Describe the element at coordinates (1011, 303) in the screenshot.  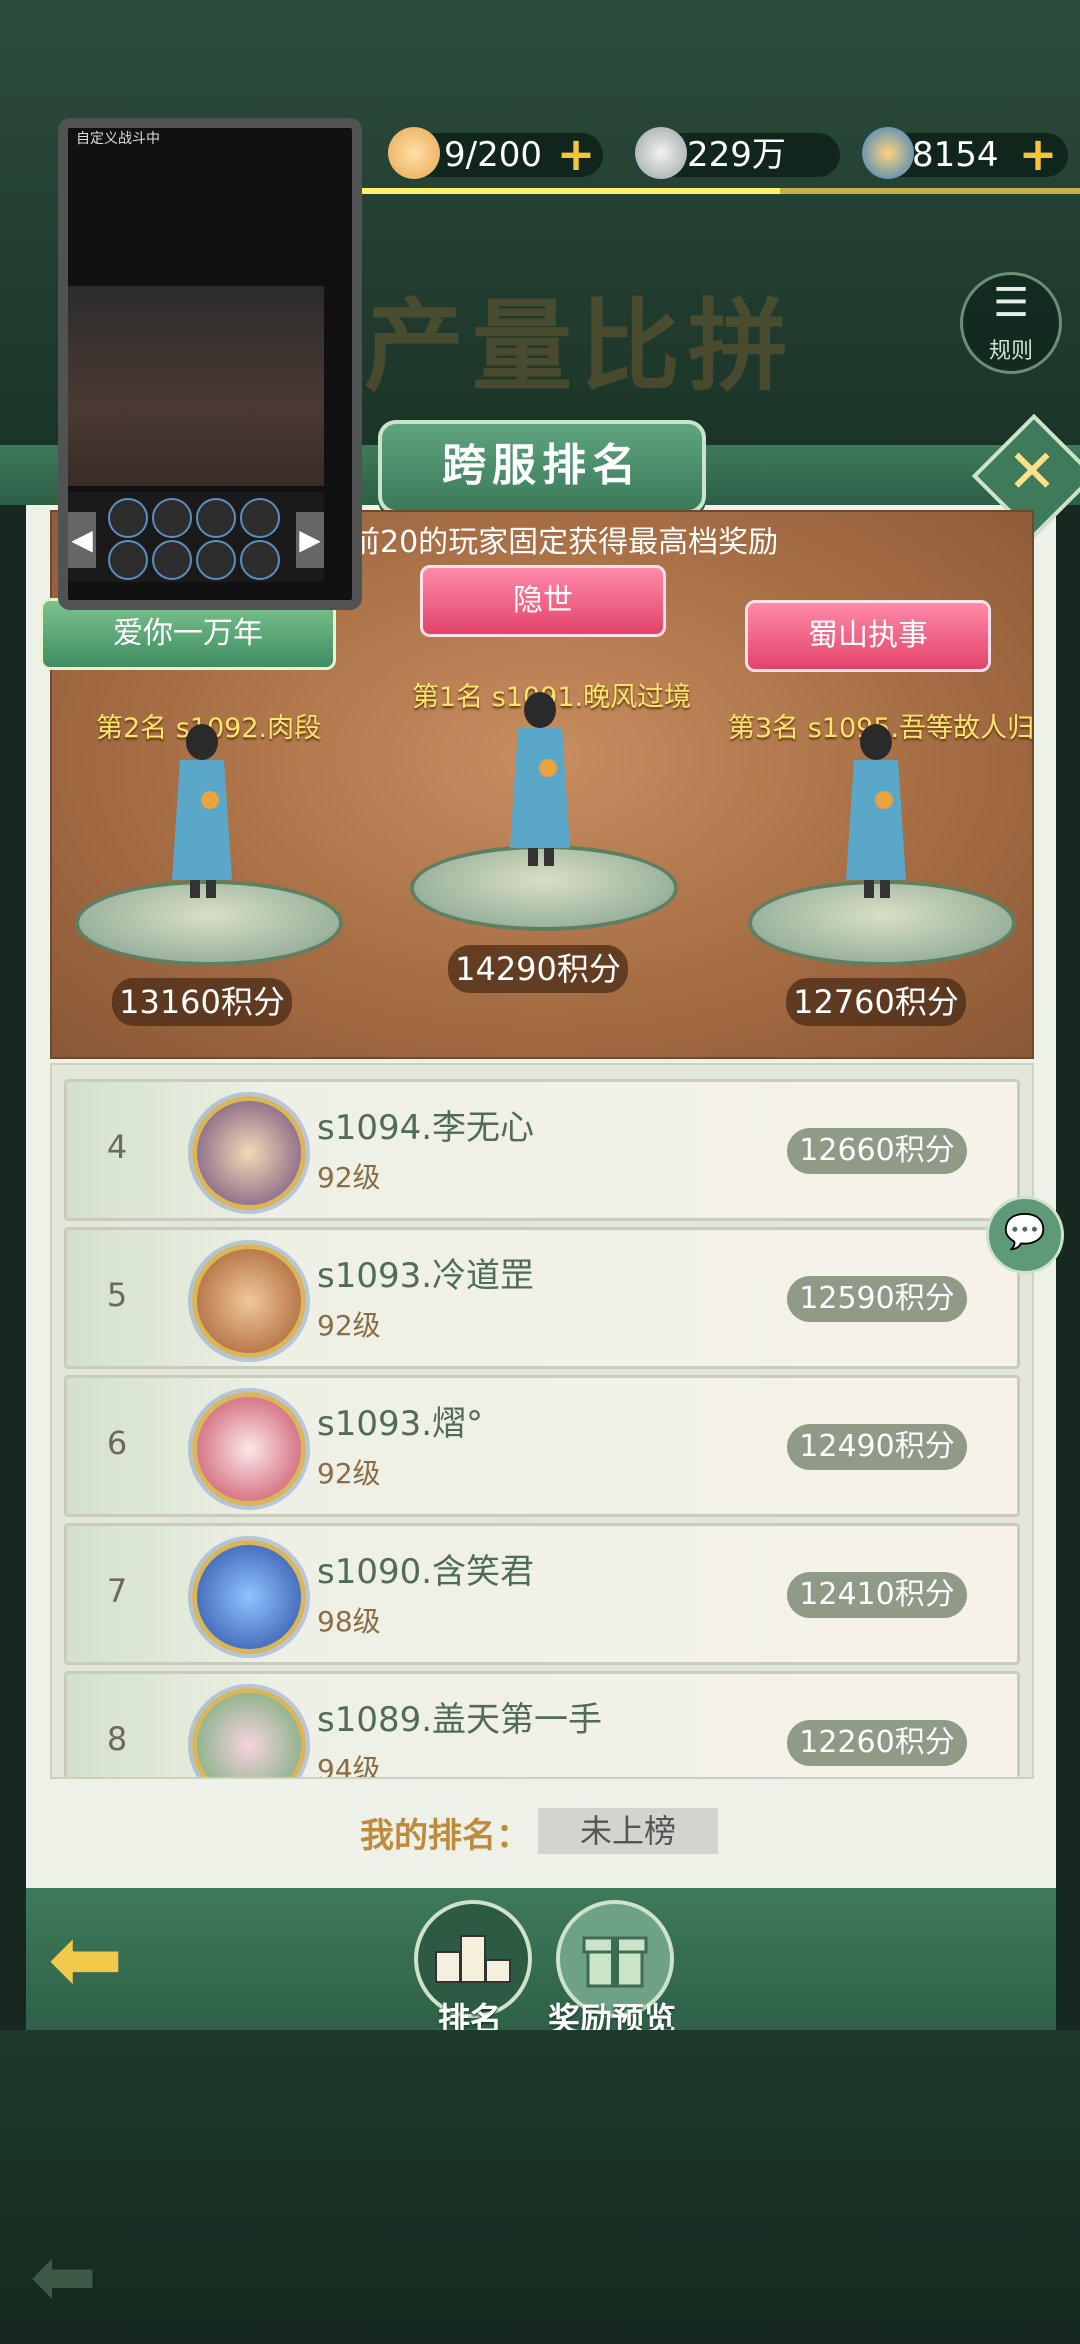
I see `rules-icon: ☰` at that location.